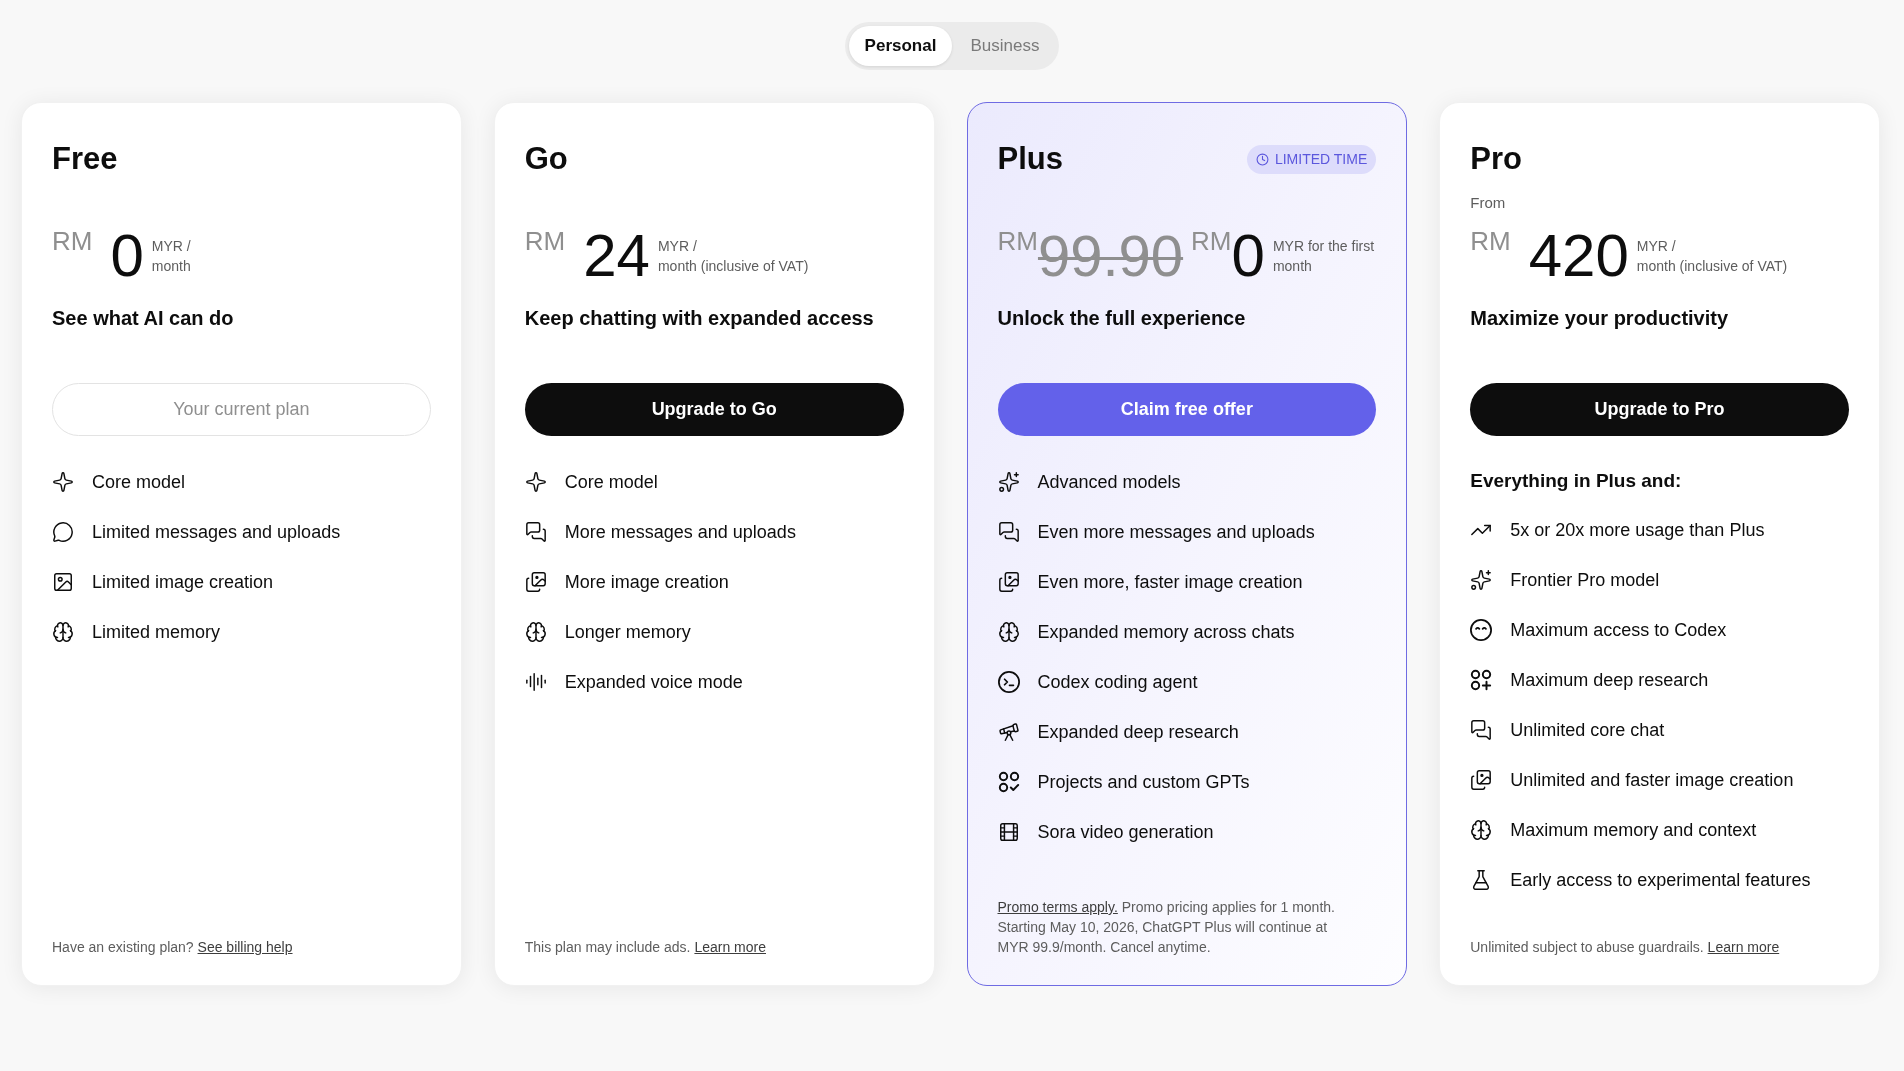 The height and width of the screenshot is (1071, 1904). I want to click on feature-text: Advanced models, so click(1109, 482).